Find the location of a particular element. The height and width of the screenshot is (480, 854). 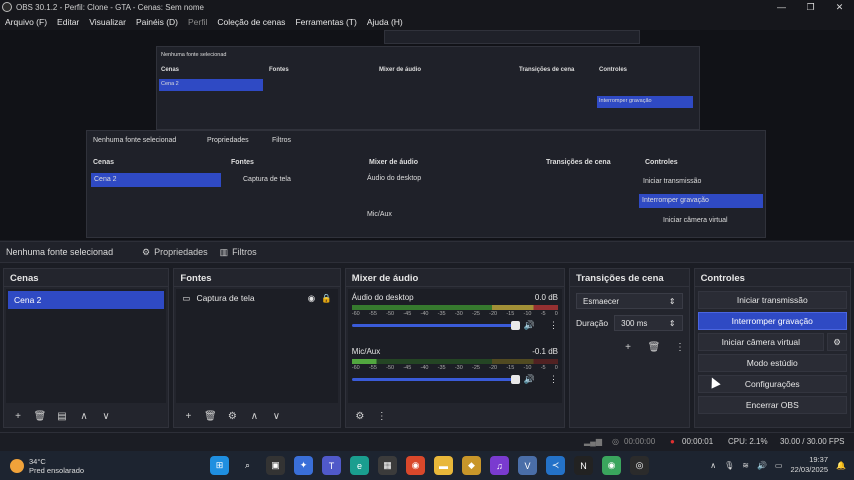

menu-tools: Ferramentas (T) is located at coordinates (325, 22).